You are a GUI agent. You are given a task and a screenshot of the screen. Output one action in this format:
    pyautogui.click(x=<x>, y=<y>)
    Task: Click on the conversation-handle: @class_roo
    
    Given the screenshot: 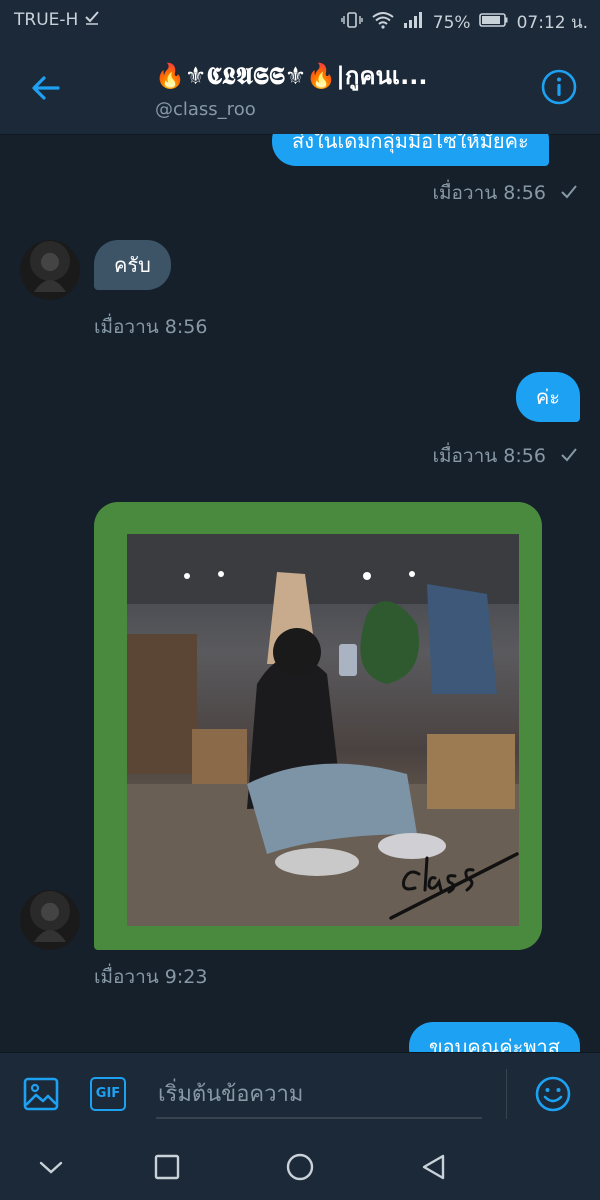 What is the action you would take?
    pyautogui.click(x=205, y=109)
    